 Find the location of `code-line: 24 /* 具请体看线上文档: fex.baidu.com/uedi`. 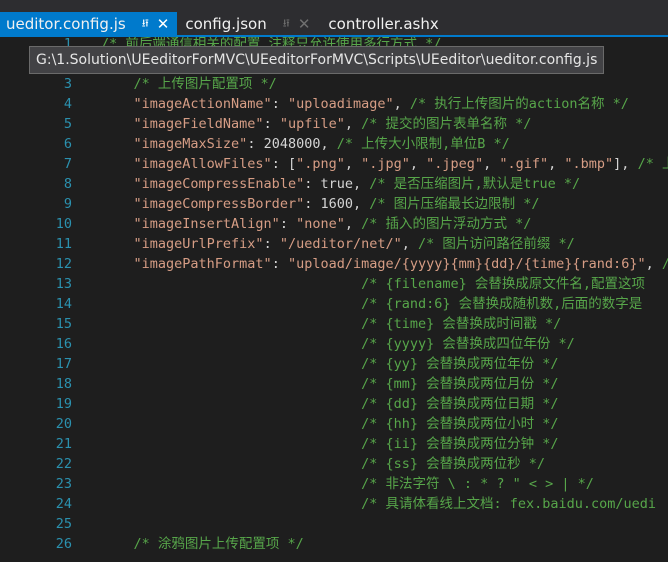

code-line: 24 /* 具请体看线上文档: fex.baidu.com/uedi is located at coordinates (334, 504).